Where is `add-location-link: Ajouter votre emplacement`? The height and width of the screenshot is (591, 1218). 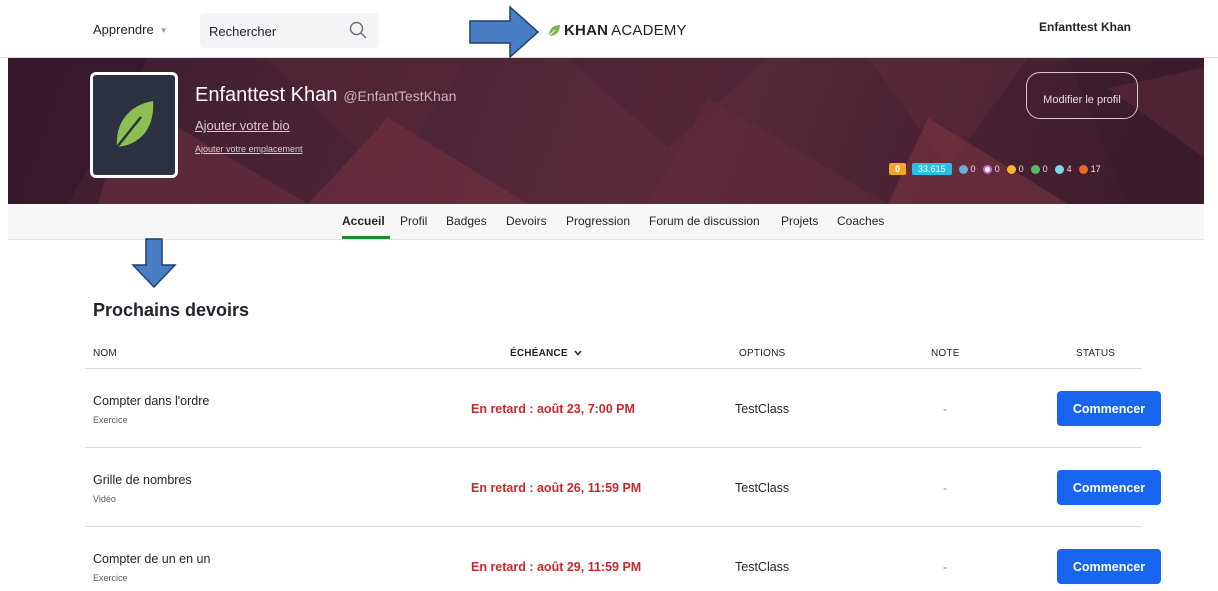
add-location-link: Ajouter votre emplacement is located at coordinates (249, 149).